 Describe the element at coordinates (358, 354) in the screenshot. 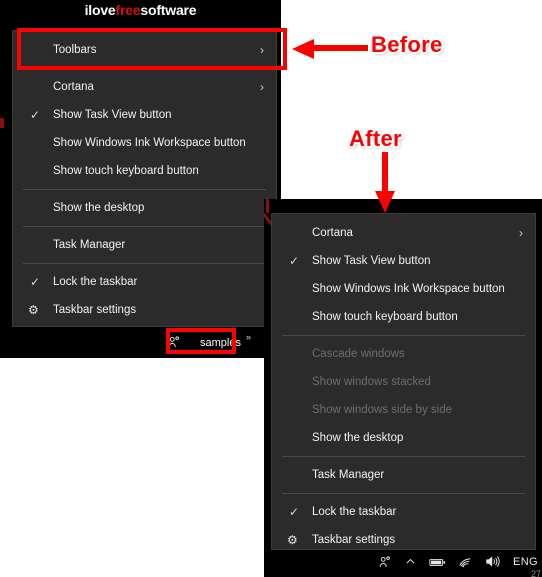

I see `menu-item-label: Cascade windows` at that location.